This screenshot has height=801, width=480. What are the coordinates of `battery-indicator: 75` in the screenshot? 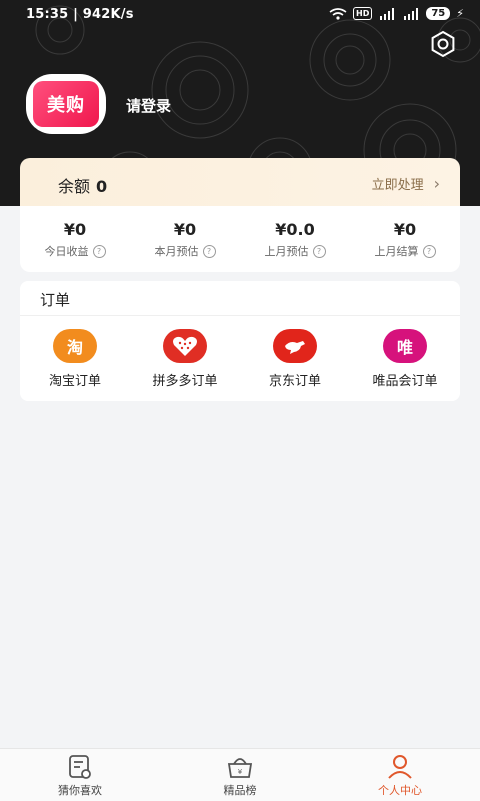 It's located at (438, 13).